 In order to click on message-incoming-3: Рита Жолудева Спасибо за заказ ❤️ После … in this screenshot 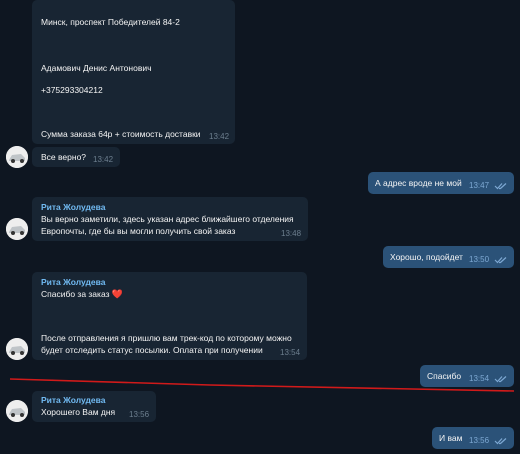, I will do `click(169, 316)`.